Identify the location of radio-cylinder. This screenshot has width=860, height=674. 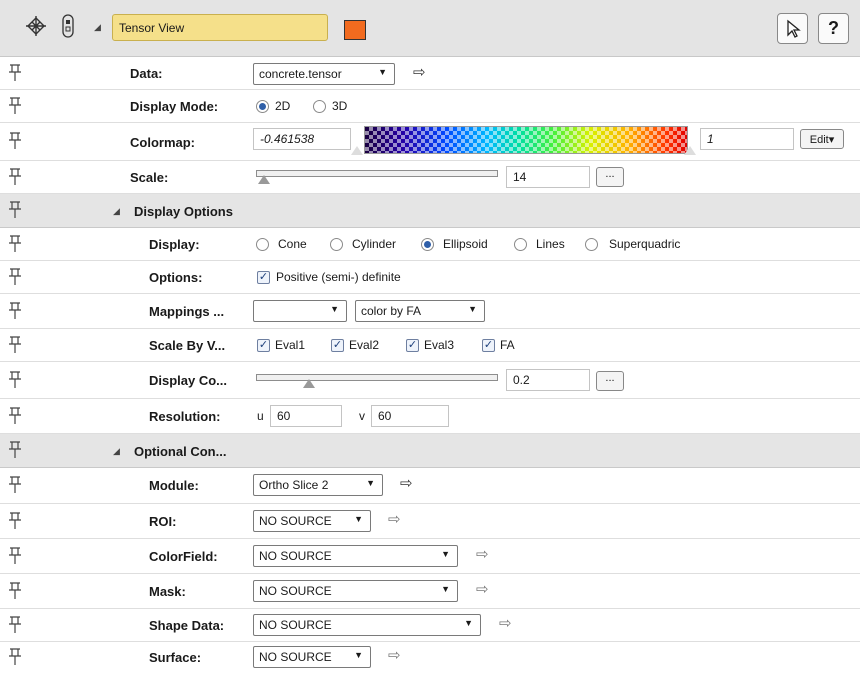
(336, 244).